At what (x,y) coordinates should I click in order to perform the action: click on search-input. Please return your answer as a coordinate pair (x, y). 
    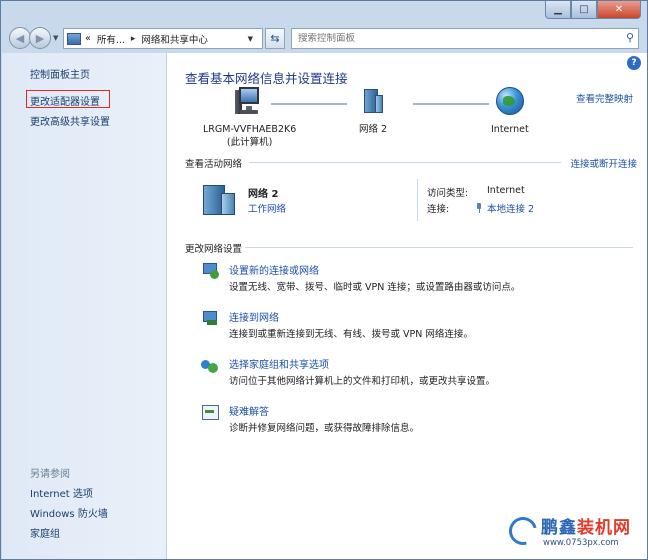
    Looking at the image, I should click on (453, 38).